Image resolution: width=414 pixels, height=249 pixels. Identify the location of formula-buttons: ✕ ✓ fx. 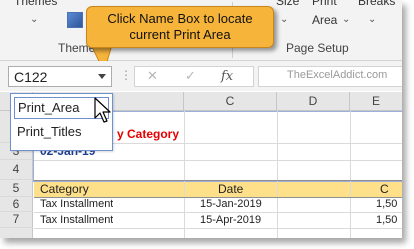
(194, 76).